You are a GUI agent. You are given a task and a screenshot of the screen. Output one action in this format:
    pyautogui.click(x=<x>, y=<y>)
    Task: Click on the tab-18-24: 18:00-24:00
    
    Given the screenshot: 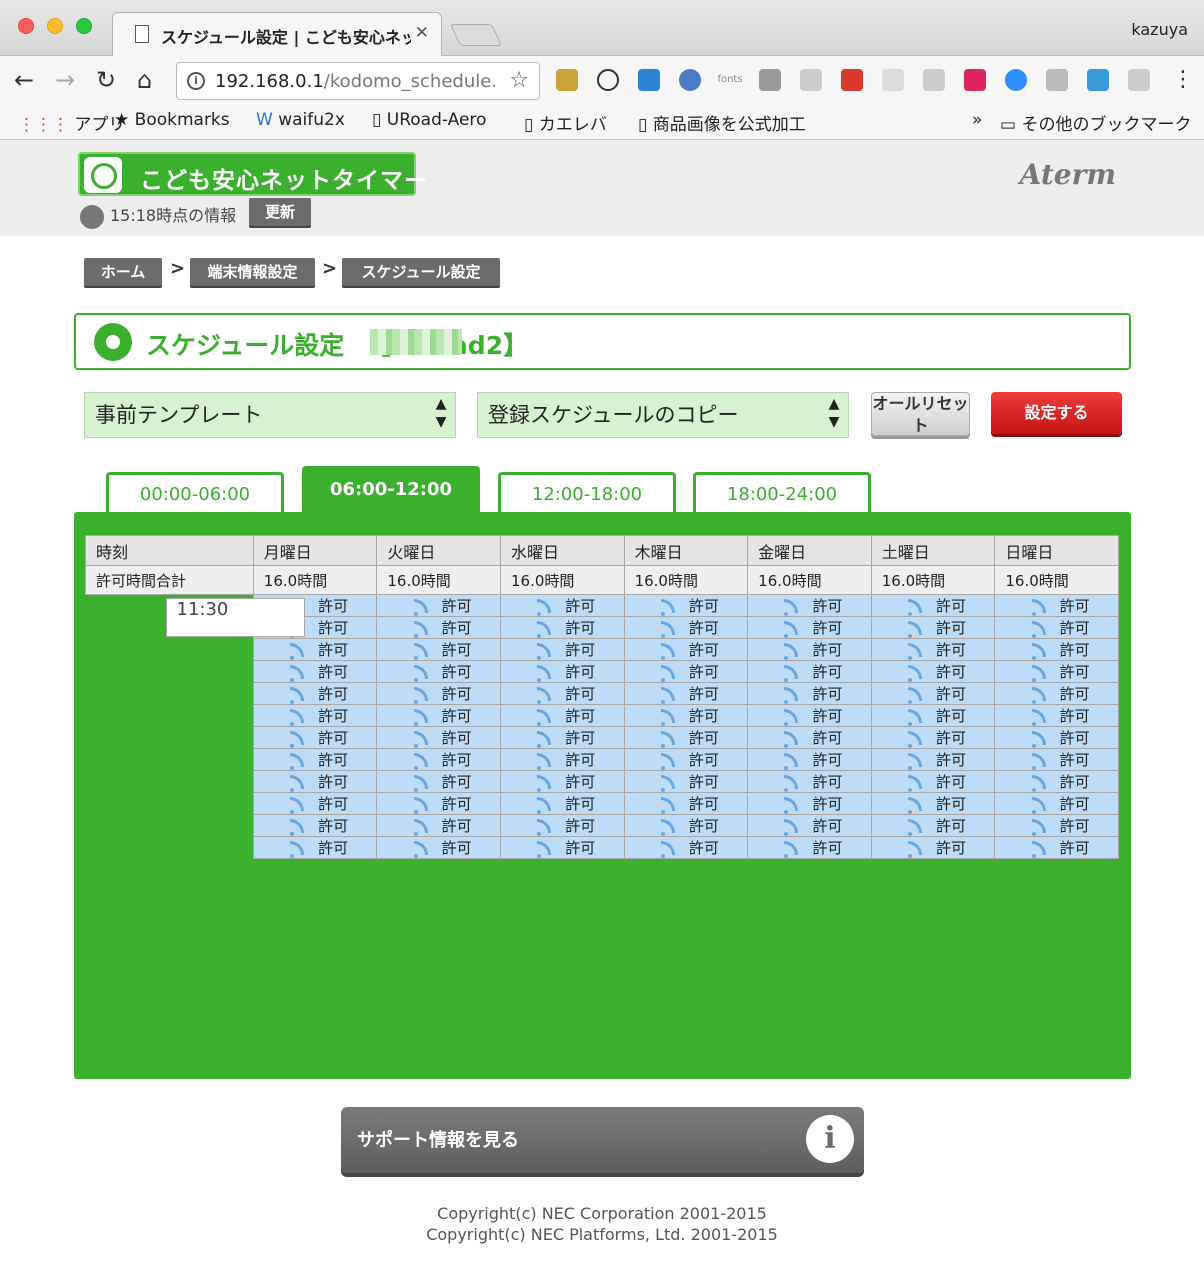 What is the action you would take?
    pyautogui.click(x=782, y=493)
    